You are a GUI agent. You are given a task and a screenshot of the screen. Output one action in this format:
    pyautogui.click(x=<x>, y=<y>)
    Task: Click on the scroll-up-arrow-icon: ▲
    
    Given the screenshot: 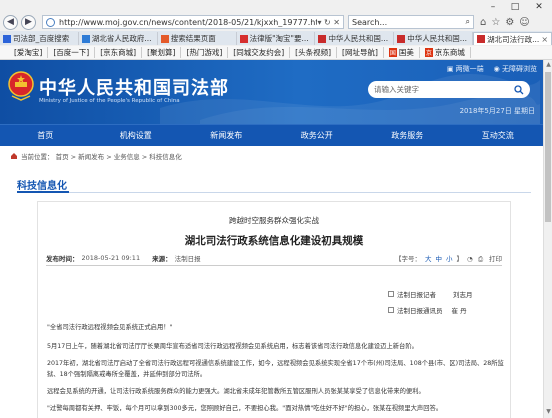 What is the action you would take?
    pyautogui.click(x=548, y=65)
    